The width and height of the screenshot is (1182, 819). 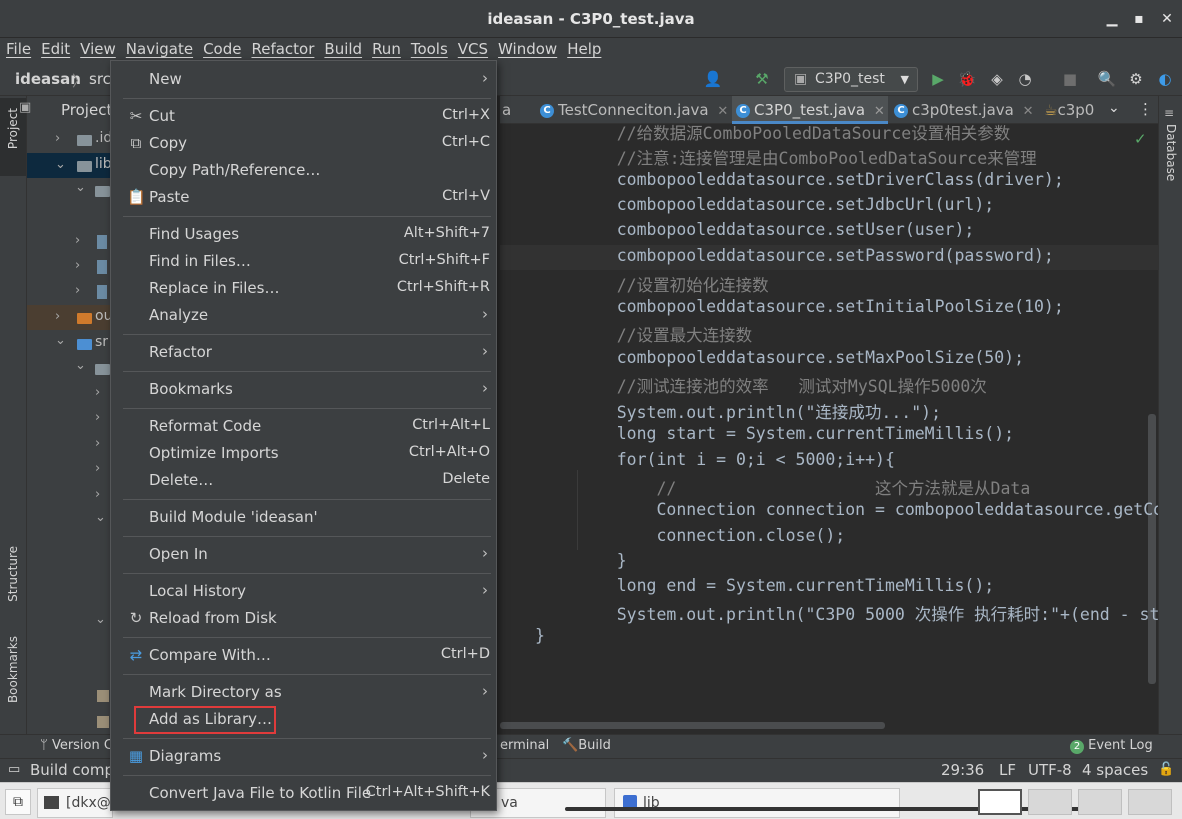 What do you see at coordinates (938, 79) in the screenshot?
I see `run-icon: ▶` at bounding box center [938, 79].